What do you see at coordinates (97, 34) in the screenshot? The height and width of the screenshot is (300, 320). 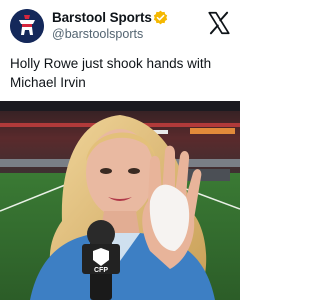 I see `author-handle: @barstoolsports` at bounding box center [97, 34].